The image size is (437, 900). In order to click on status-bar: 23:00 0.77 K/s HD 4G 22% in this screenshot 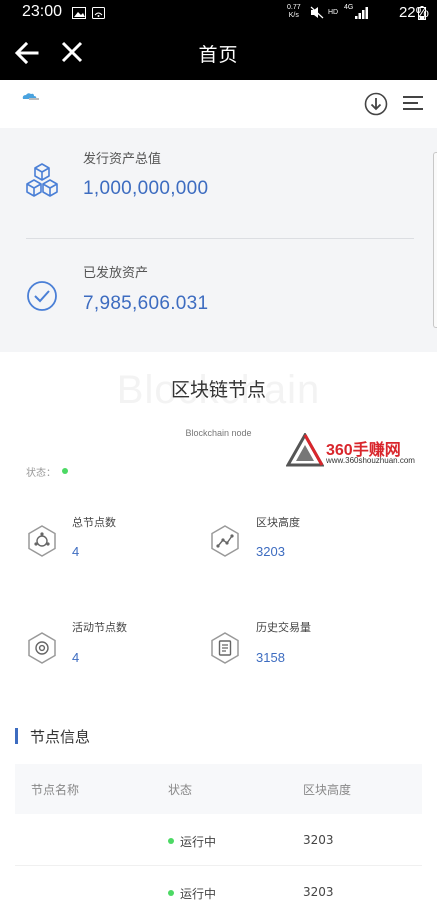, I will do `click(218, 13)`.